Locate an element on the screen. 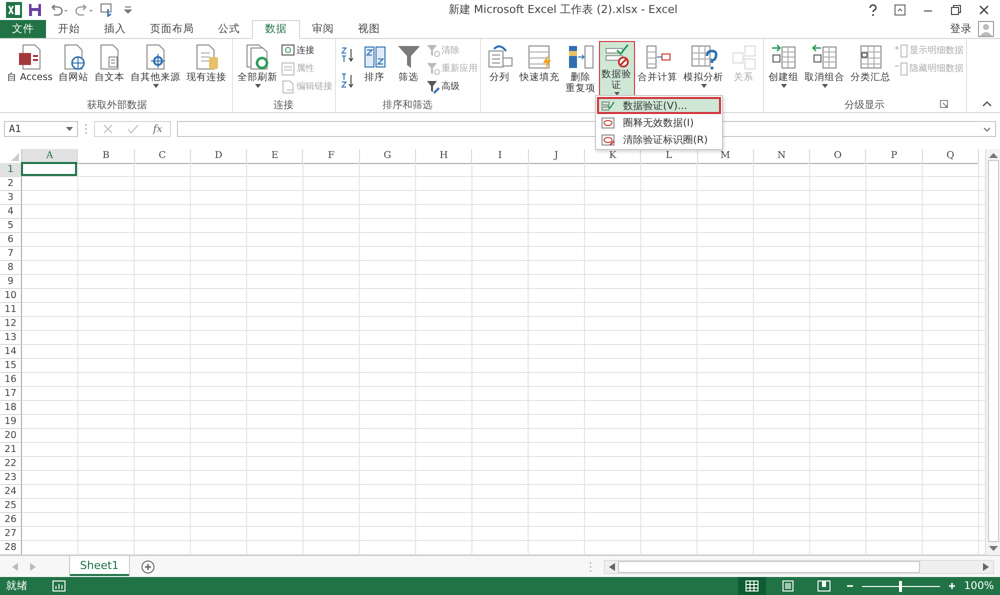 The image size is (1000, 595). row-header: 11 is located at coordinates (11, 310).